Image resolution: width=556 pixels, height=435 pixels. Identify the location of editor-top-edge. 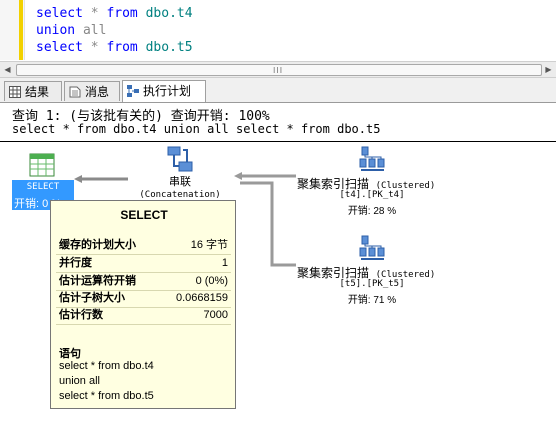
(308, 2).